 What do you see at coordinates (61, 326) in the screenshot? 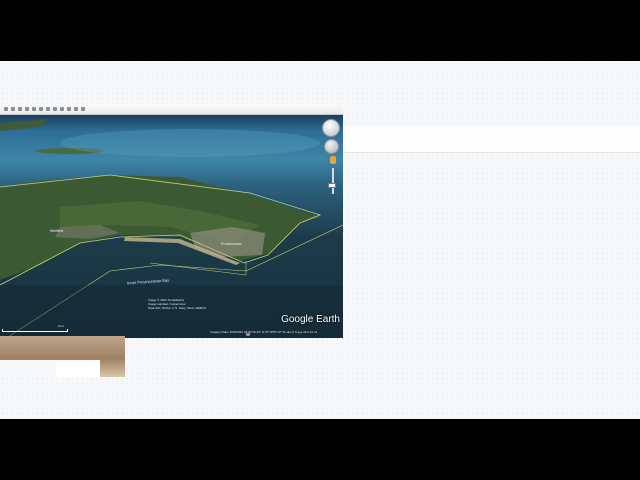
I see `scale-label: 2 mi` at bounding box center [61, 326].